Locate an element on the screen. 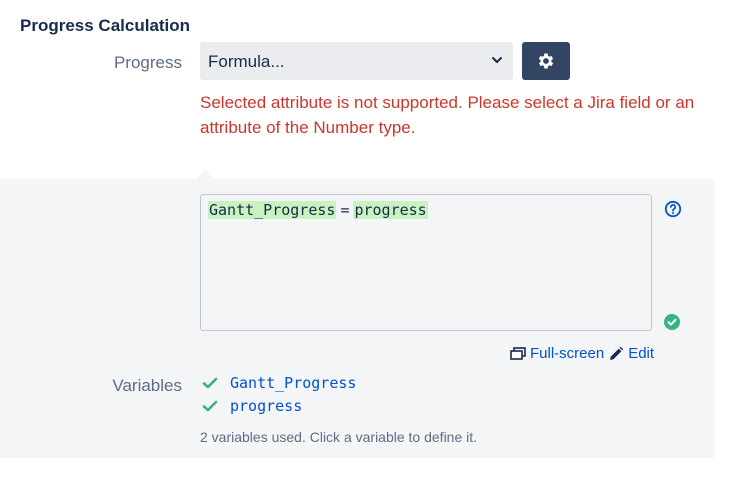 The height and width of the screenshot is (478, 735). progress-label: Progress is located at coordinates (147, 62).